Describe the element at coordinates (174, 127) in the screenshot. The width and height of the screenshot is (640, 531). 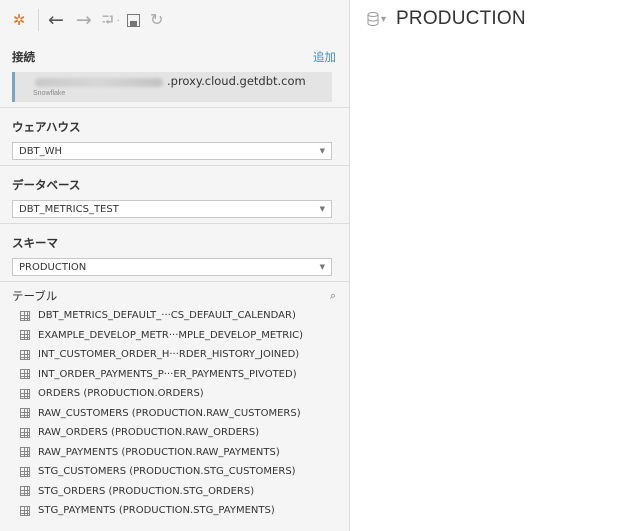
I see `warehouse-header: ウェアハウス` at that location.